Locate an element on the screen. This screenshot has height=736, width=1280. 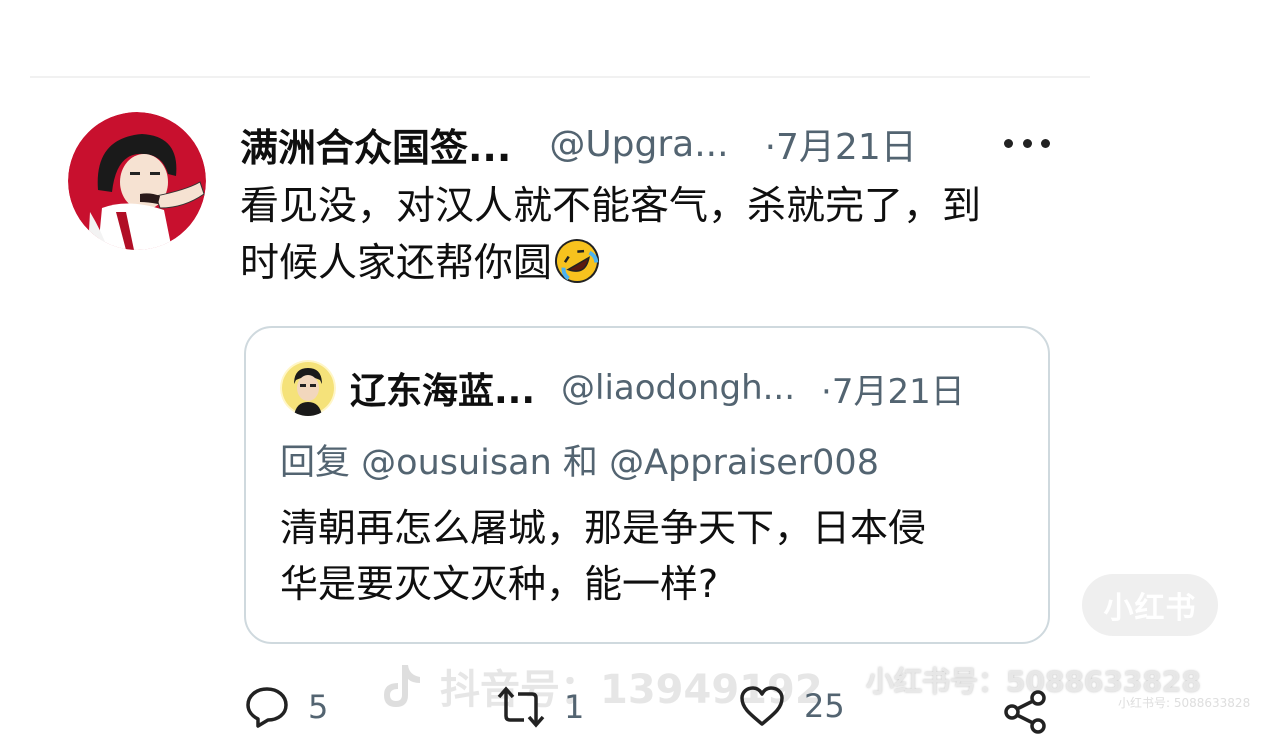
quote-date: ·7月21日 is located at coordinates (893, 388).